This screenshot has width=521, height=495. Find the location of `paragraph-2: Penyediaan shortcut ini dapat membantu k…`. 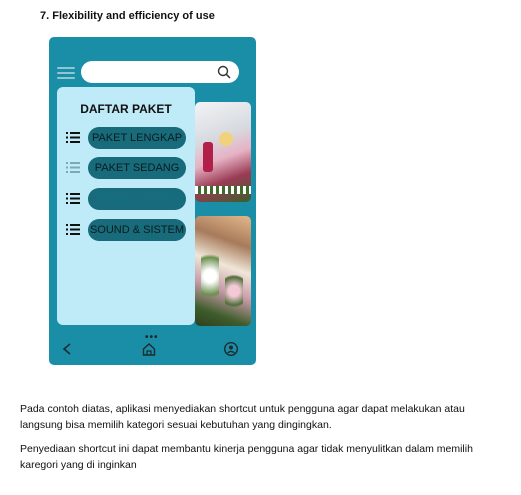

paragraph-2: Penyediaan shortcut ini dapat membantu k… is located at coordinates (246, 457).